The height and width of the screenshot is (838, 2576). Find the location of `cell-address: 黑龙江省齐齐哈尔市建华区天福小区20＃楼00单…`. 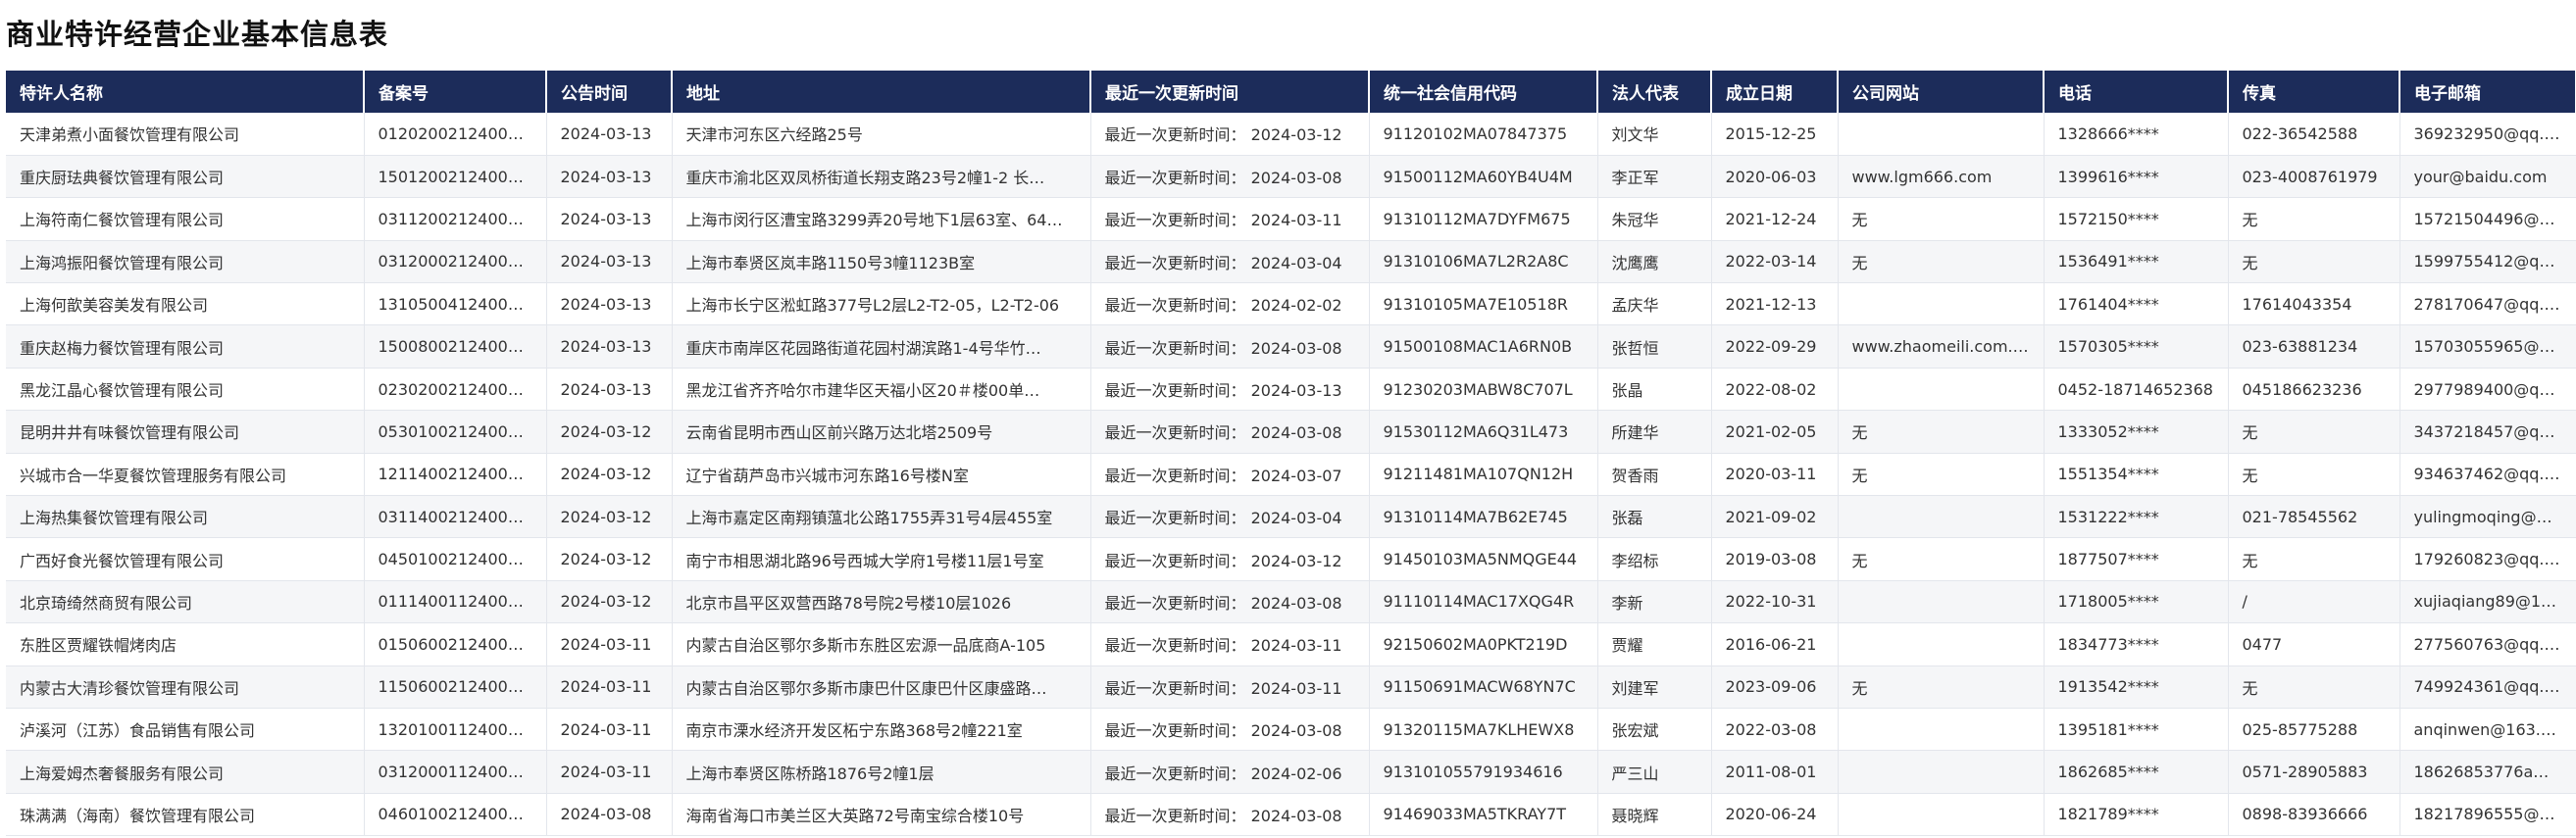

cell-address: 黑龙江省齐齐哈尔市建华区天福小区20＃楼00单… is located at coordinates (882, 390).